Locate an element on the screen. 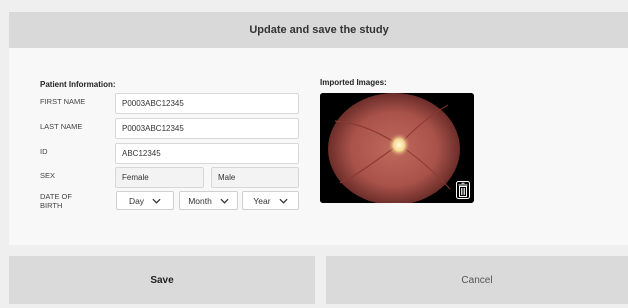  last-name-field: P0003ABC12345 is located at coordinates (207, 128).